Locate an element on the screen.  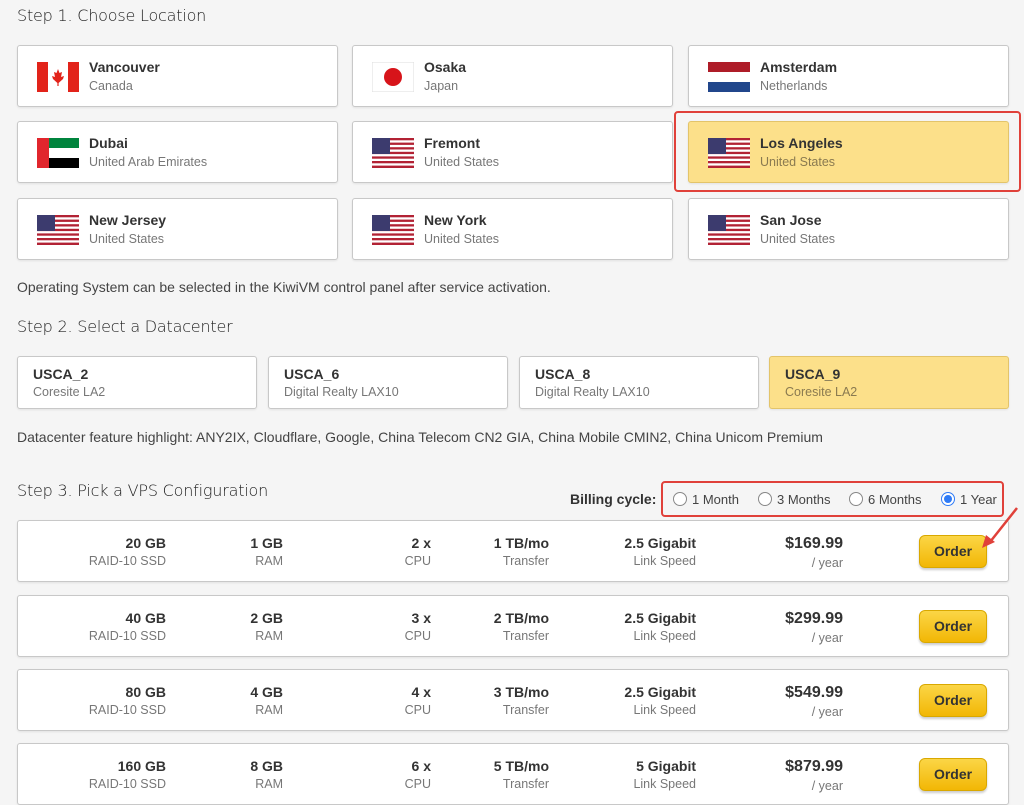
step2-title: Step 2. Select a Datacenter is located at coordinates (125, 326).